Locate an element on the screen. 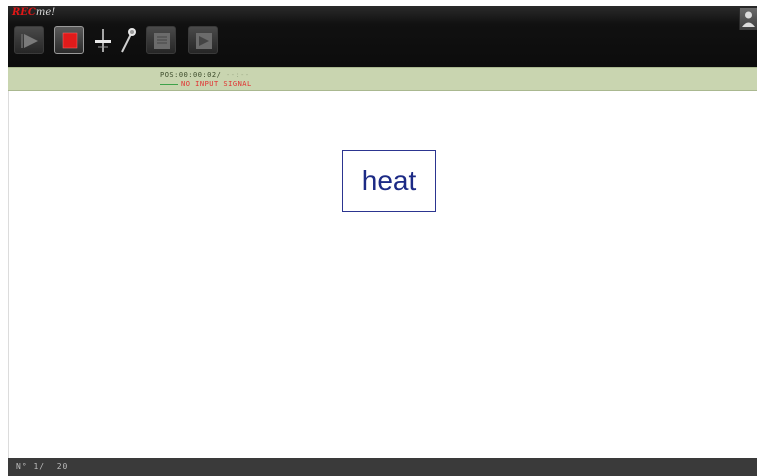 Image resolution: width=757 pixels, height=476 pixels. stop-icon is located at coordinates (70, 40).